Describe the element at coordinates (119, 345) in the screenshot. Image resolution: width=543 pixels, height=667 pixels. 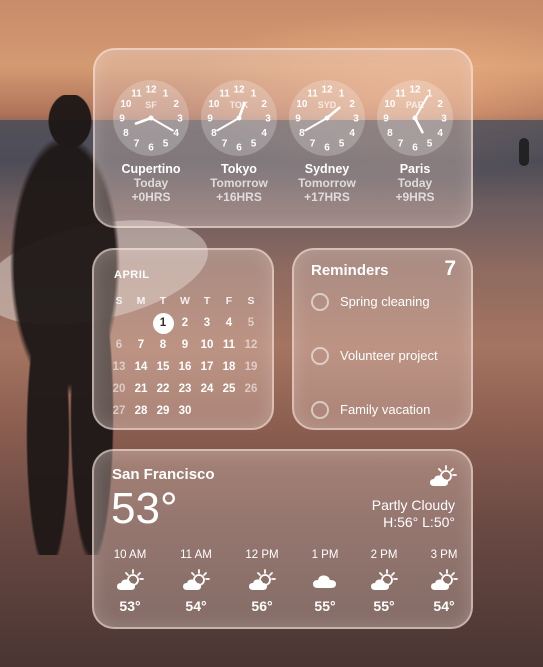
I see `calendar-day: 6` at that location.